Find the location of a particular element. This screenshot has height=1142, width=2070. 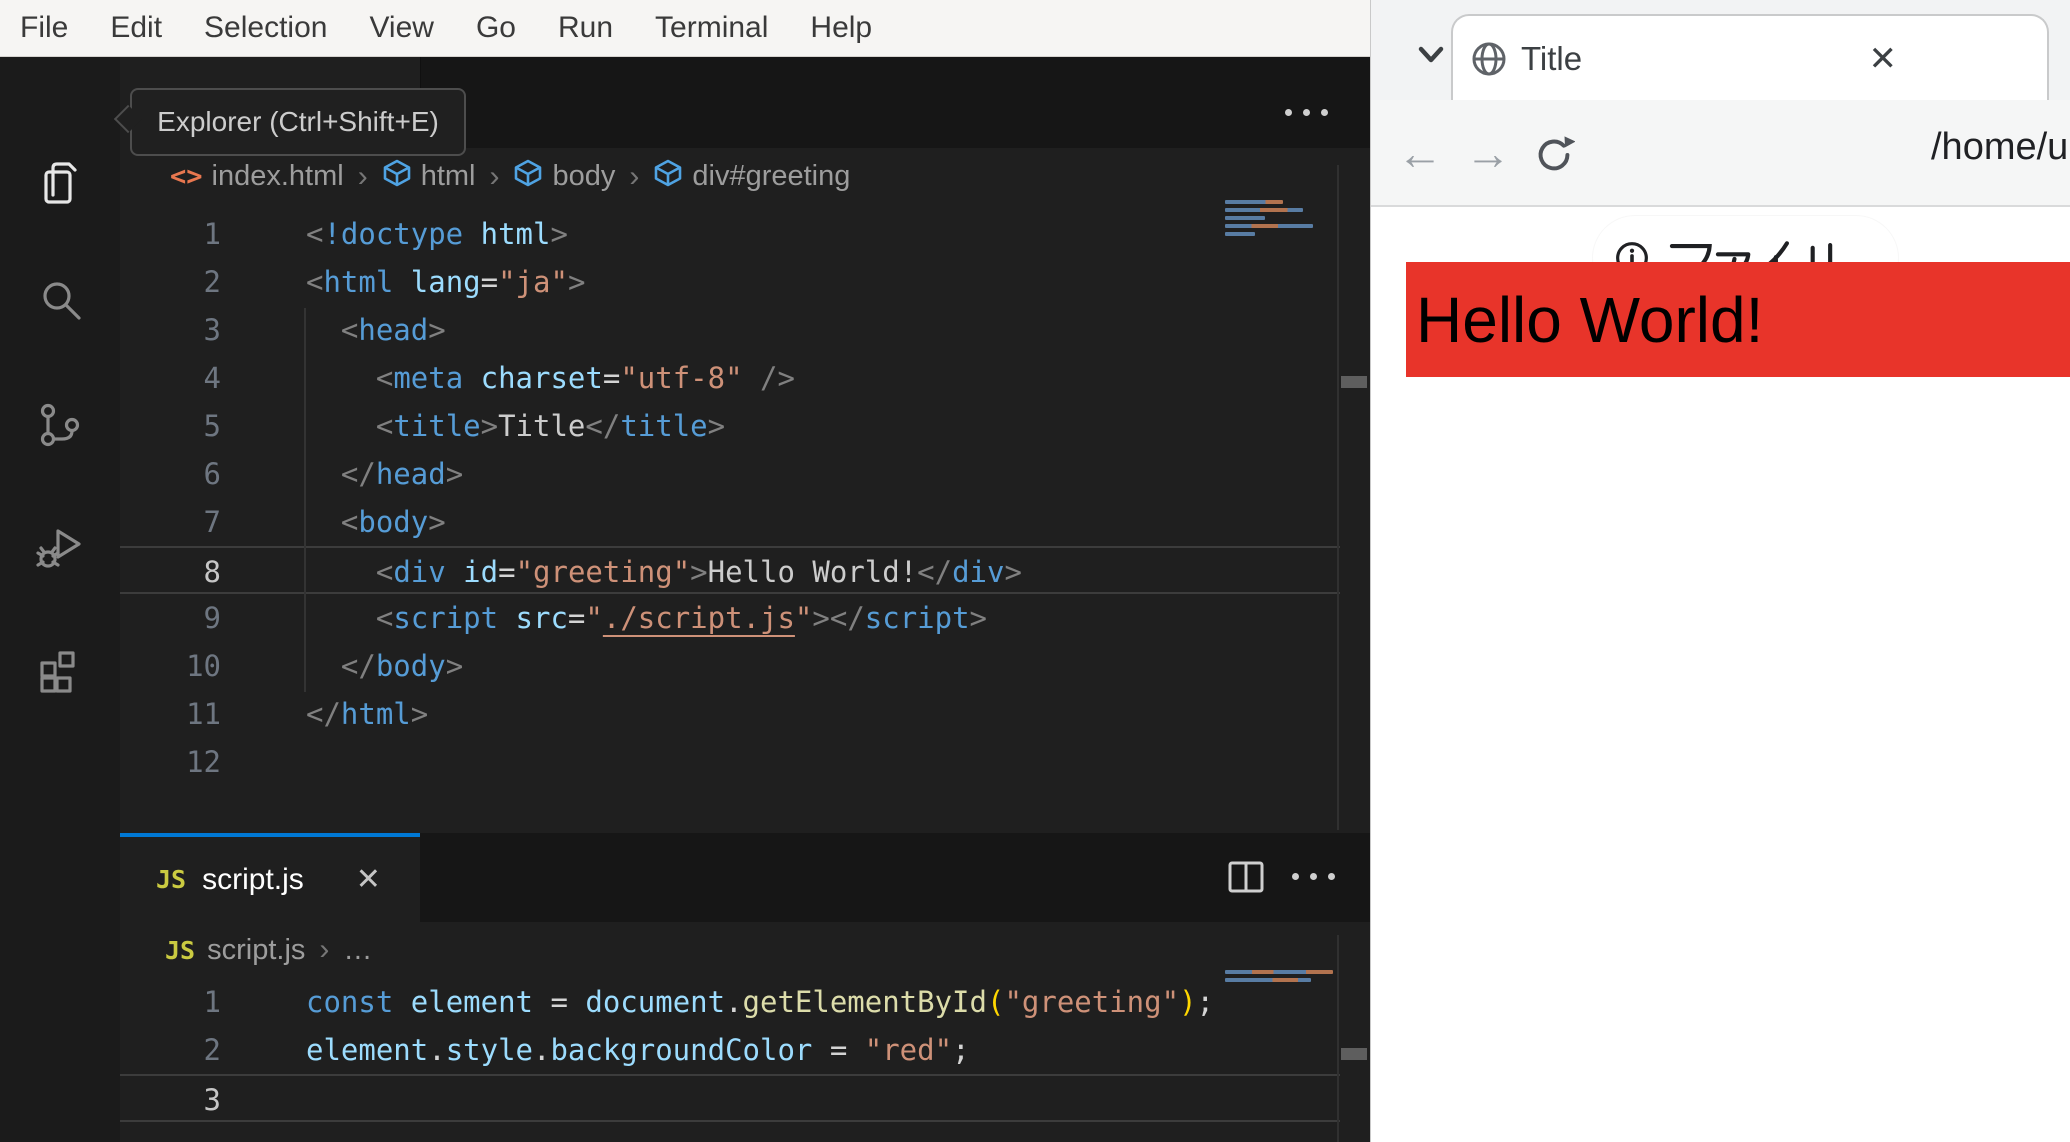

tab-search-chevron-icon is located at coordinates (1431, 54).